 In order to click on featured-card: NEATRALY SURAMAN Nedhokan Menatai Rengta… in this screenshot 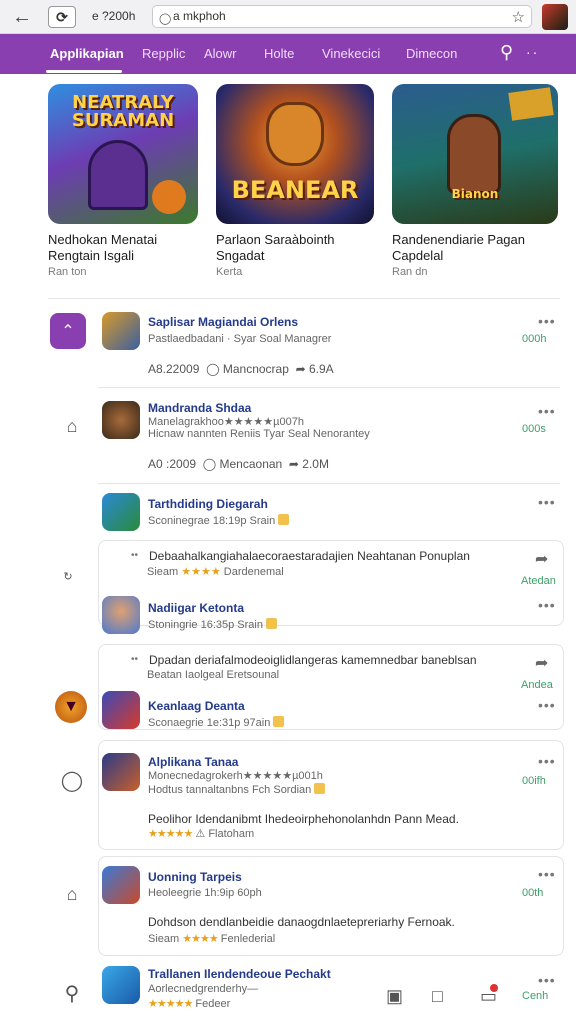, I will do `click(123, 181)`.